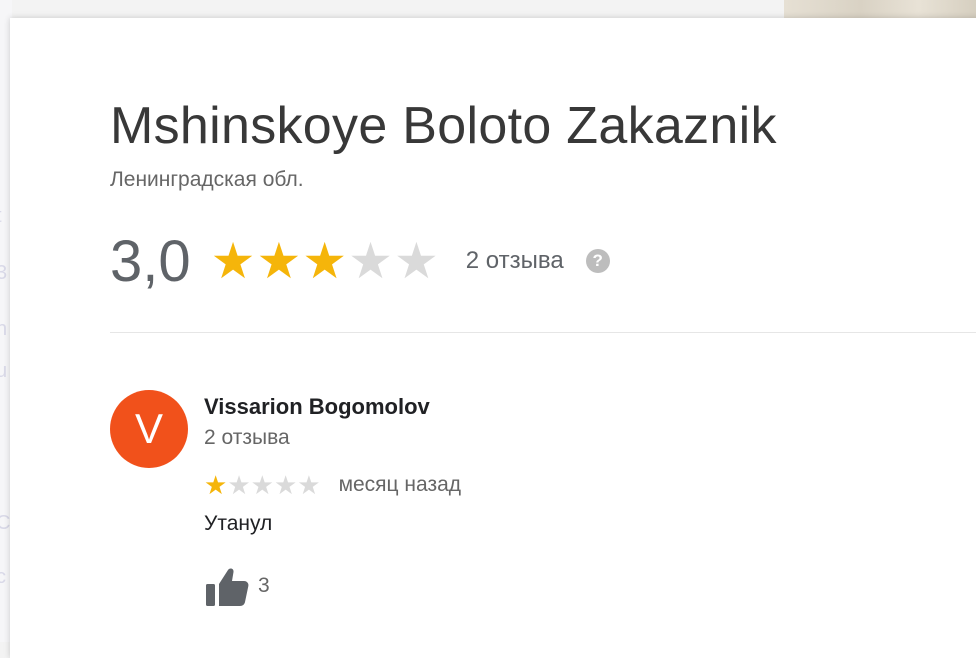  What do you see at coordinates (400, 484) in the screenshot?
I see `review-date: месяц назад` at bounding box center [400, 484].